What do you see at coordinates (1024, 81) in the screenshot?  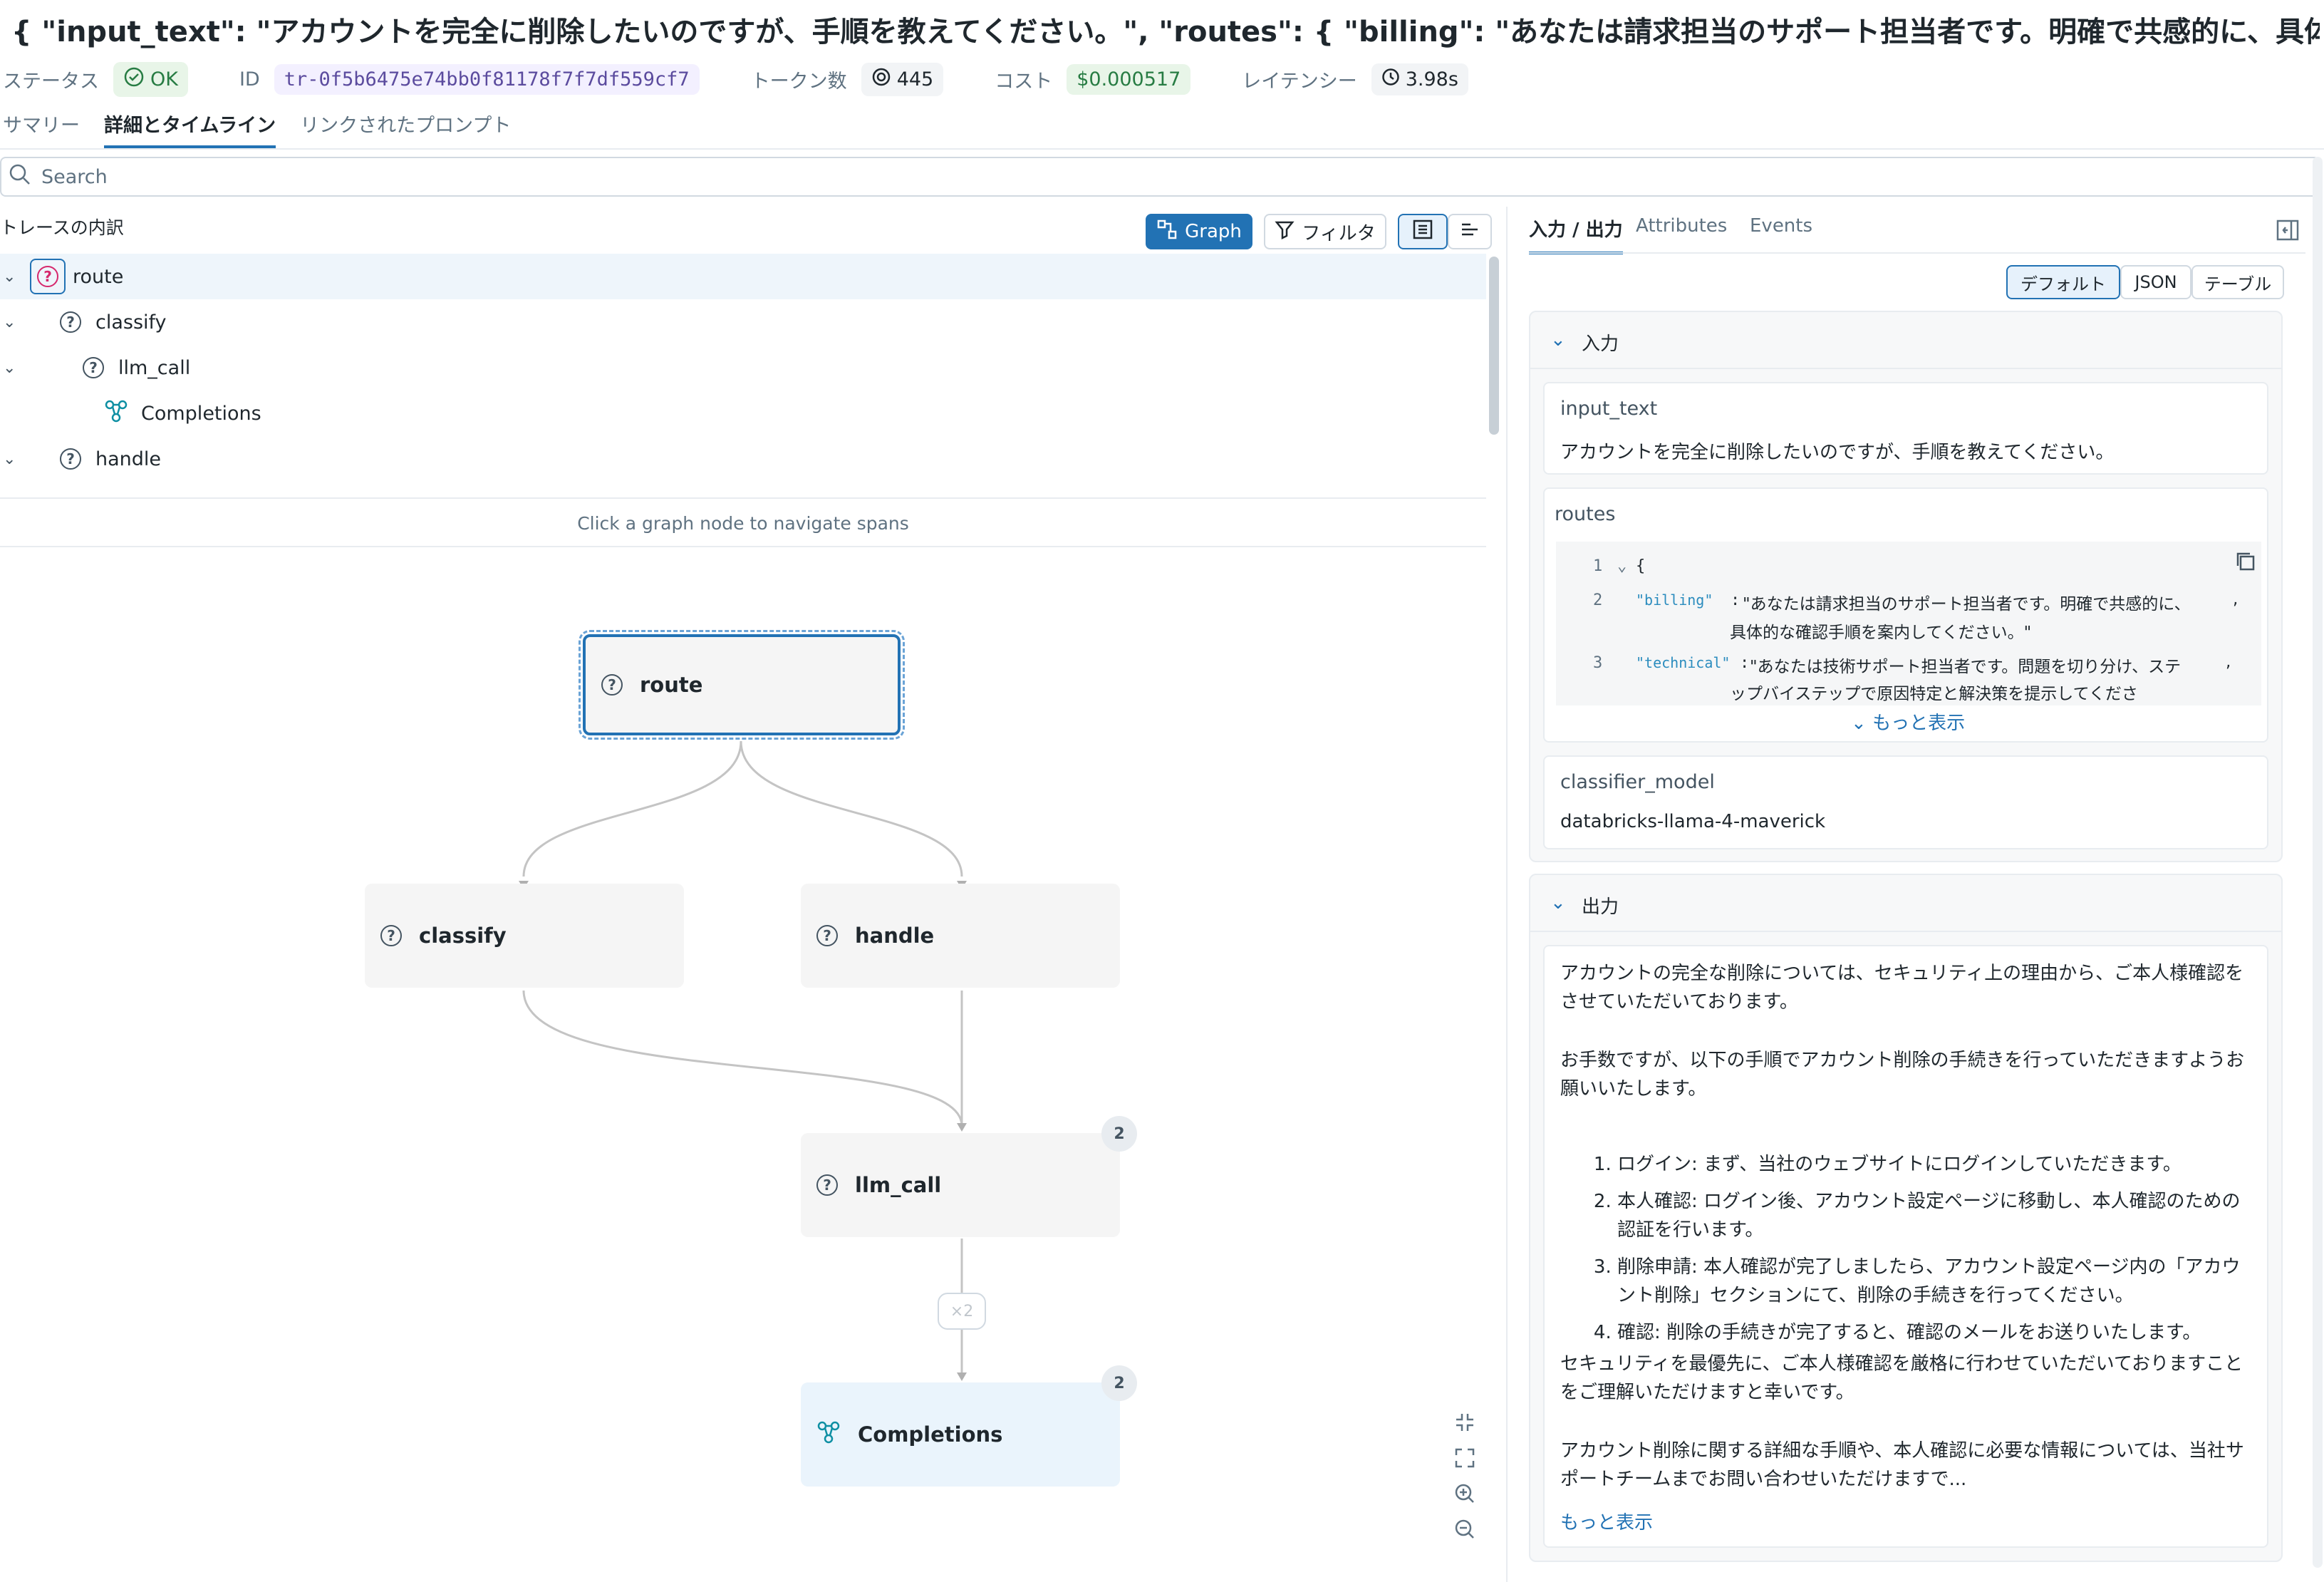 I see `cost-label: コスト` at bounding box center [1024, 81].